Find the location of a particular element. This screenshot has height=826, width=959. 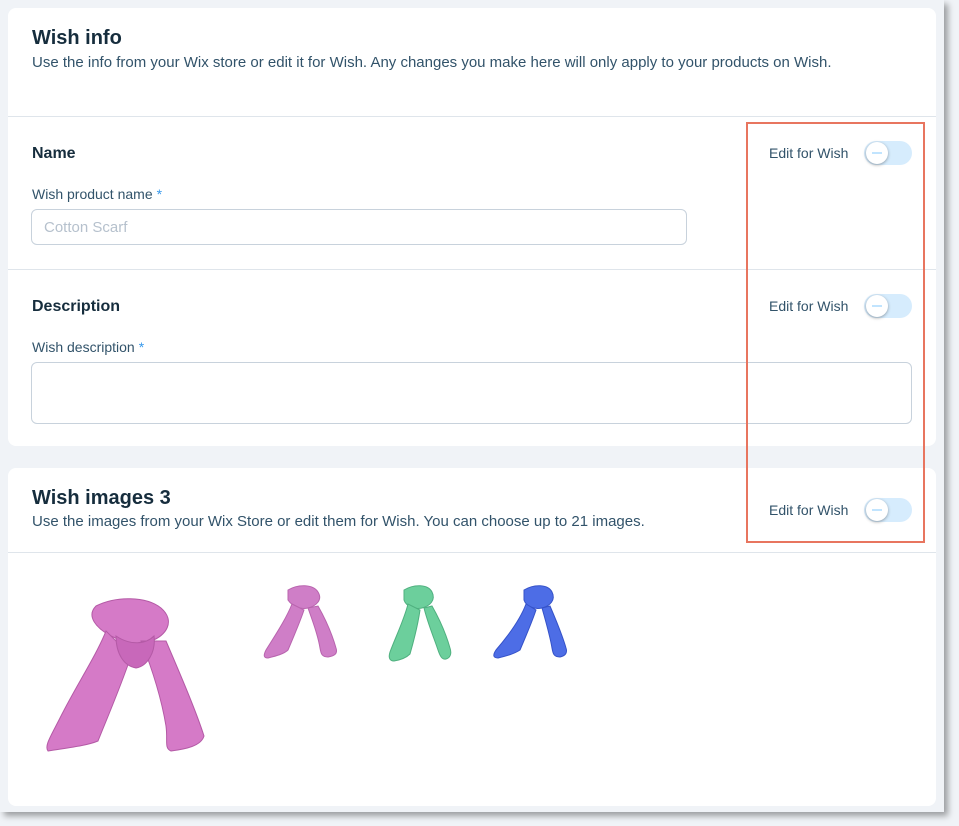

description-edit-for-wish-toggle is located at coordinates (888, 306).